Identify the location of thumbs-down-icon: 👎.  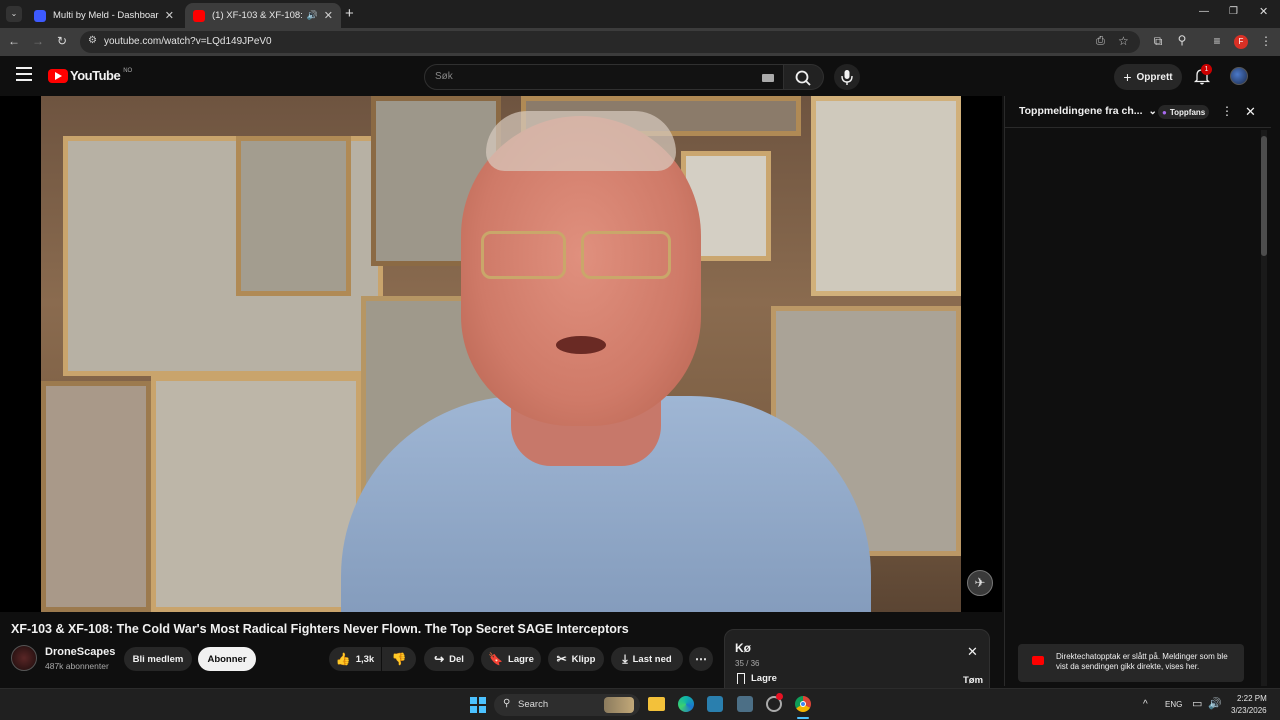
(399, 659).